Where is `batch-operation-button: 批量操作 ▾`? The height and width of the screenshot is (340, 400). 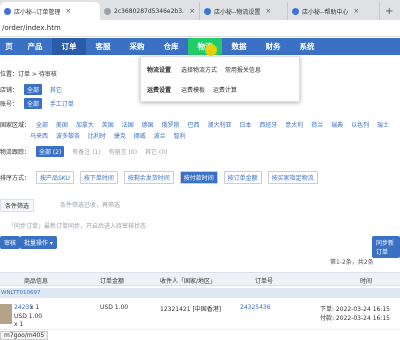 batch-operation-button: 批量操作 ▾ is located at coordinates (38, 242).